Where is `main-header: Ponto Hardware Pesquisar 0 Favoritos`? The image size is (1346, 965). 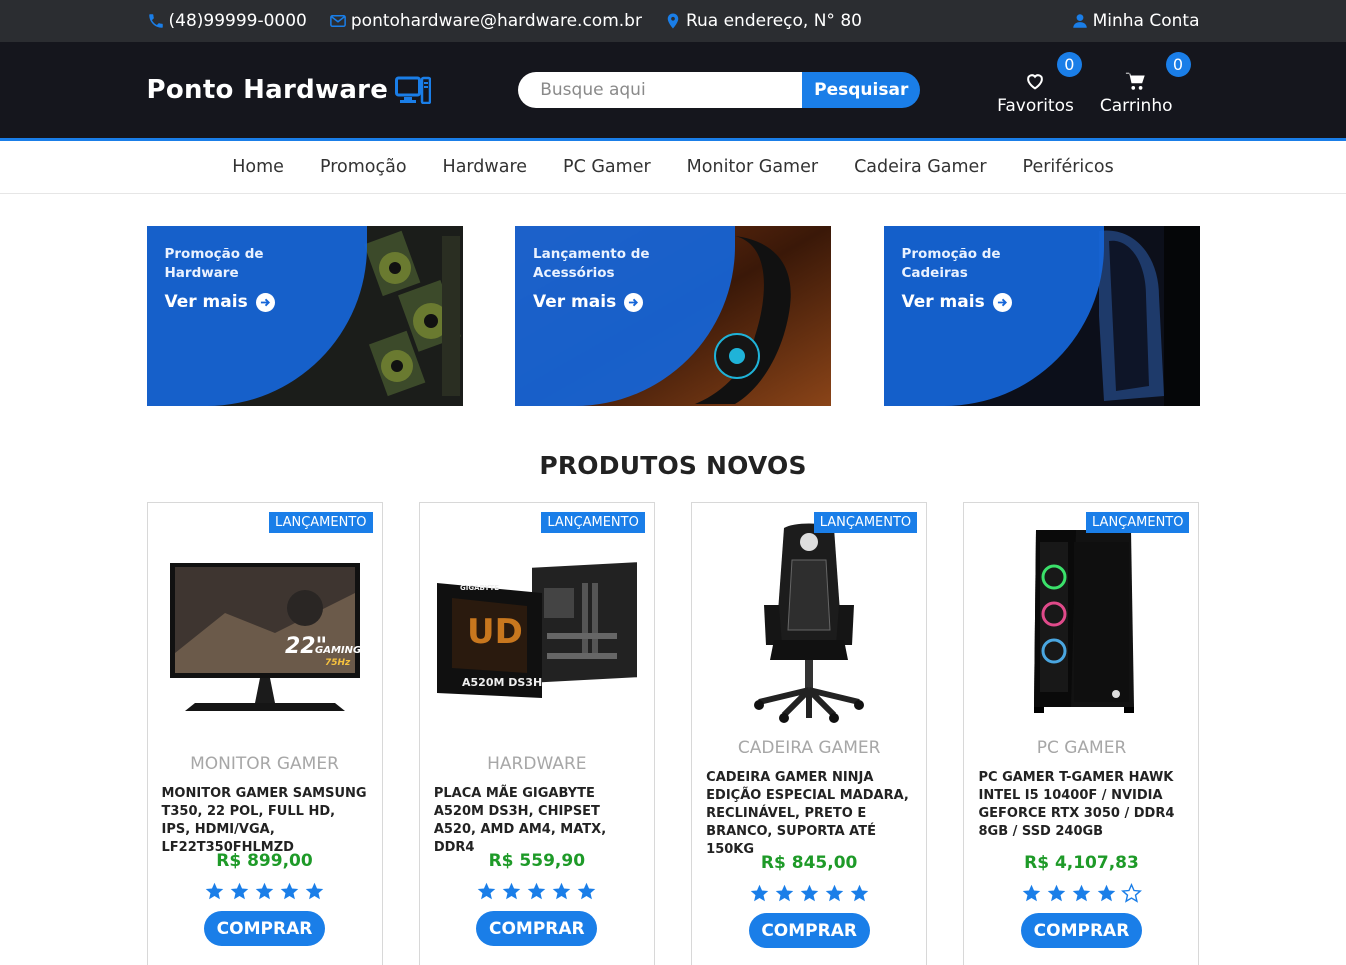
main-header: Ponto Hardware Pesquisar 0 Favoritos is located at coordinates (673, 91).